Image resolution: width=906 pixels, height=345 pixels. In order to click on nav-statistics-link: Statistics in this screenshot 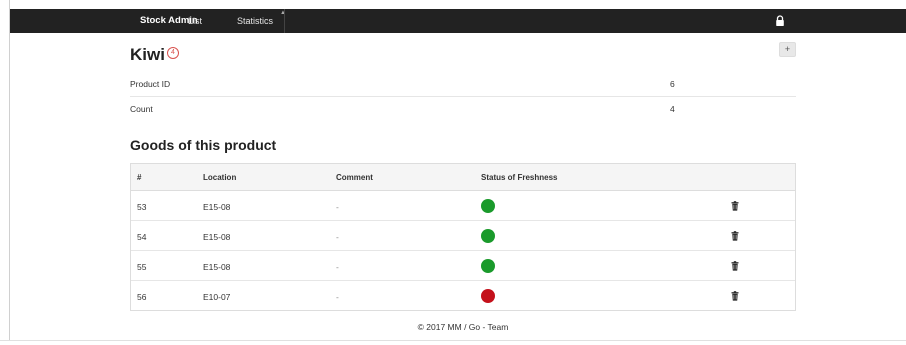, I will do `click(255, 21)`.